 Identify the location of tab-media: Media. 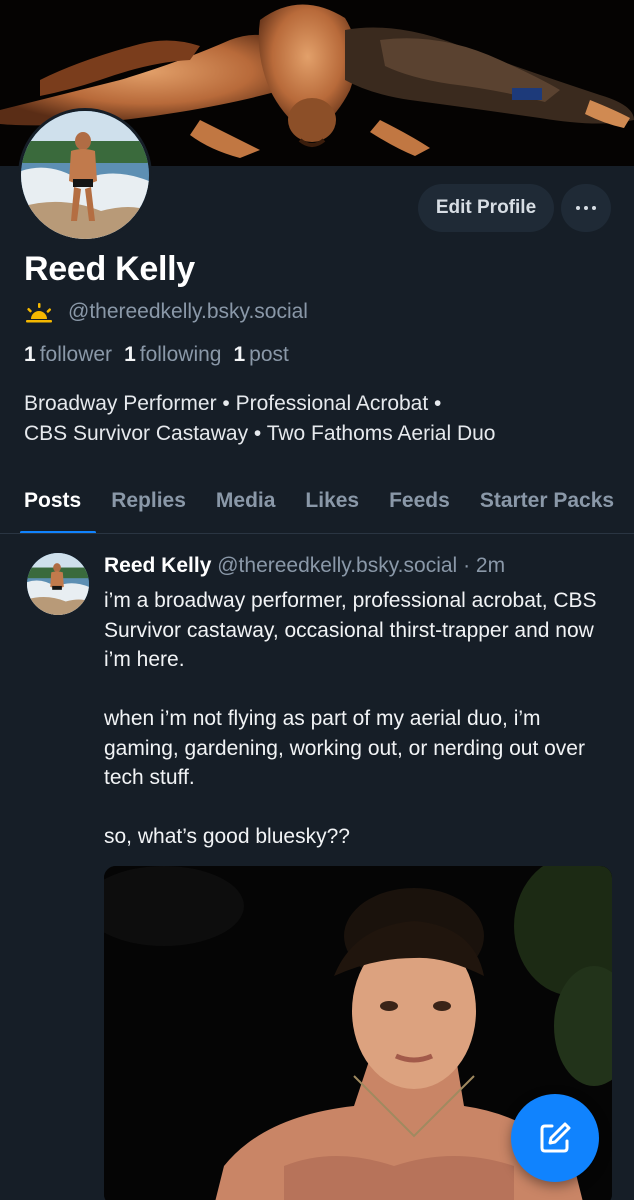
(246, 500).